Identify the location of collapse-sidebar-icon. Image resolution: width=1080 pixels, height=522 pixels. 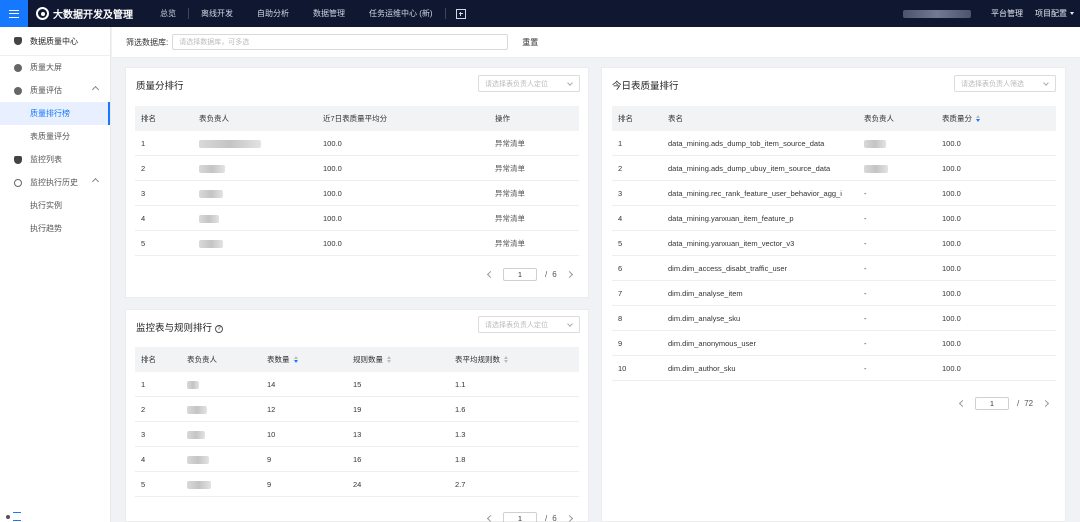
(13, 516).